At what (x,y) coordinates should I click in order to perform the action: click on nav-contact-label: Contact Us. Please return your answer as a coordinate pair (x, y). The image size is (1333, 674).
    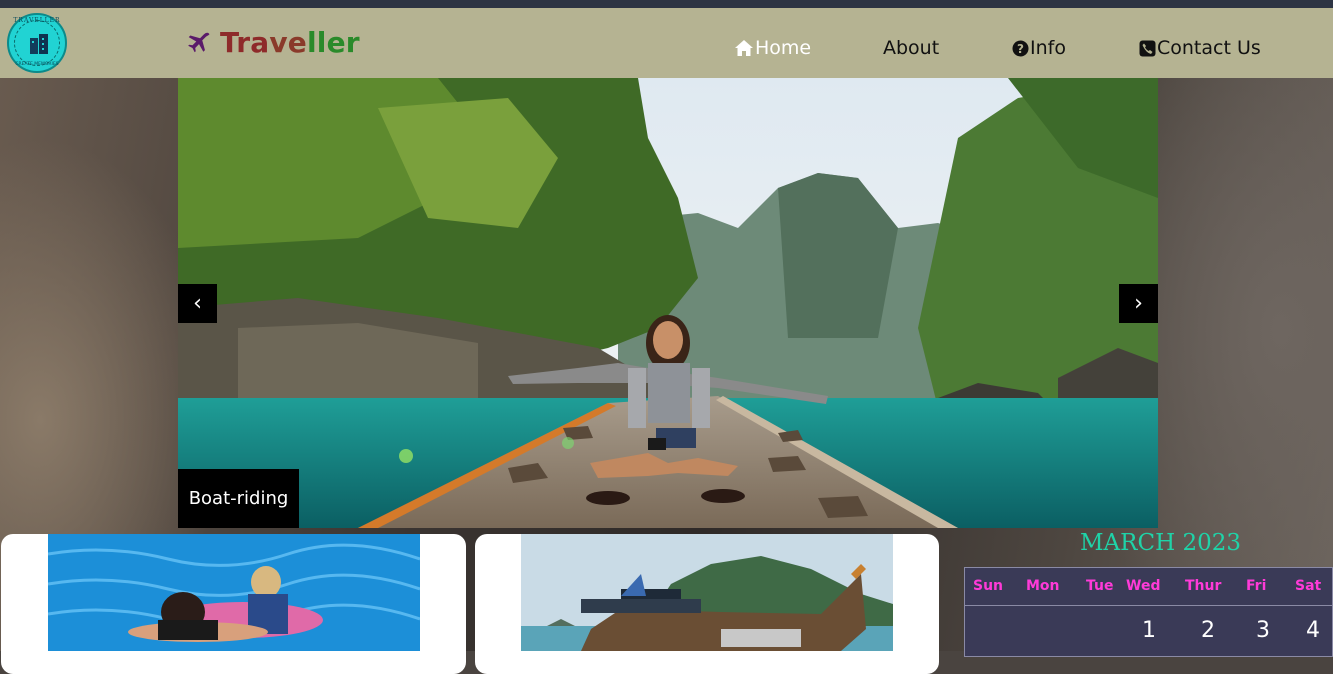
    Looking at the image, I should click on (1209, 48).